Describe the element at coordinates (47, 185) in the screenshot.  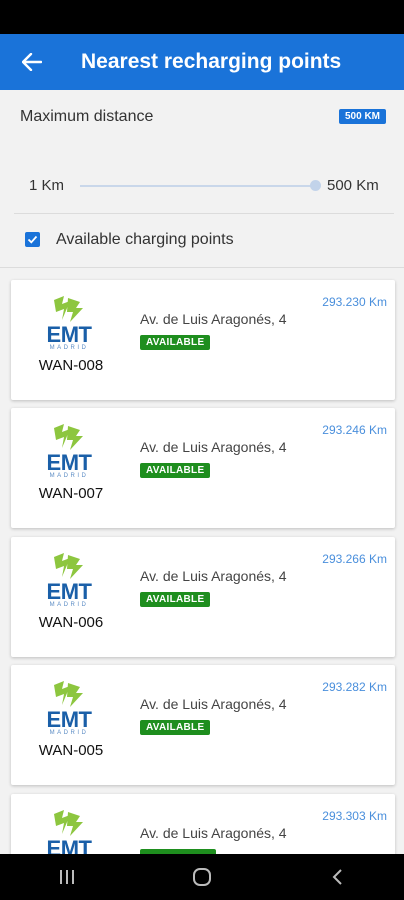
I see `range-min-label: 1 Km` at that location.